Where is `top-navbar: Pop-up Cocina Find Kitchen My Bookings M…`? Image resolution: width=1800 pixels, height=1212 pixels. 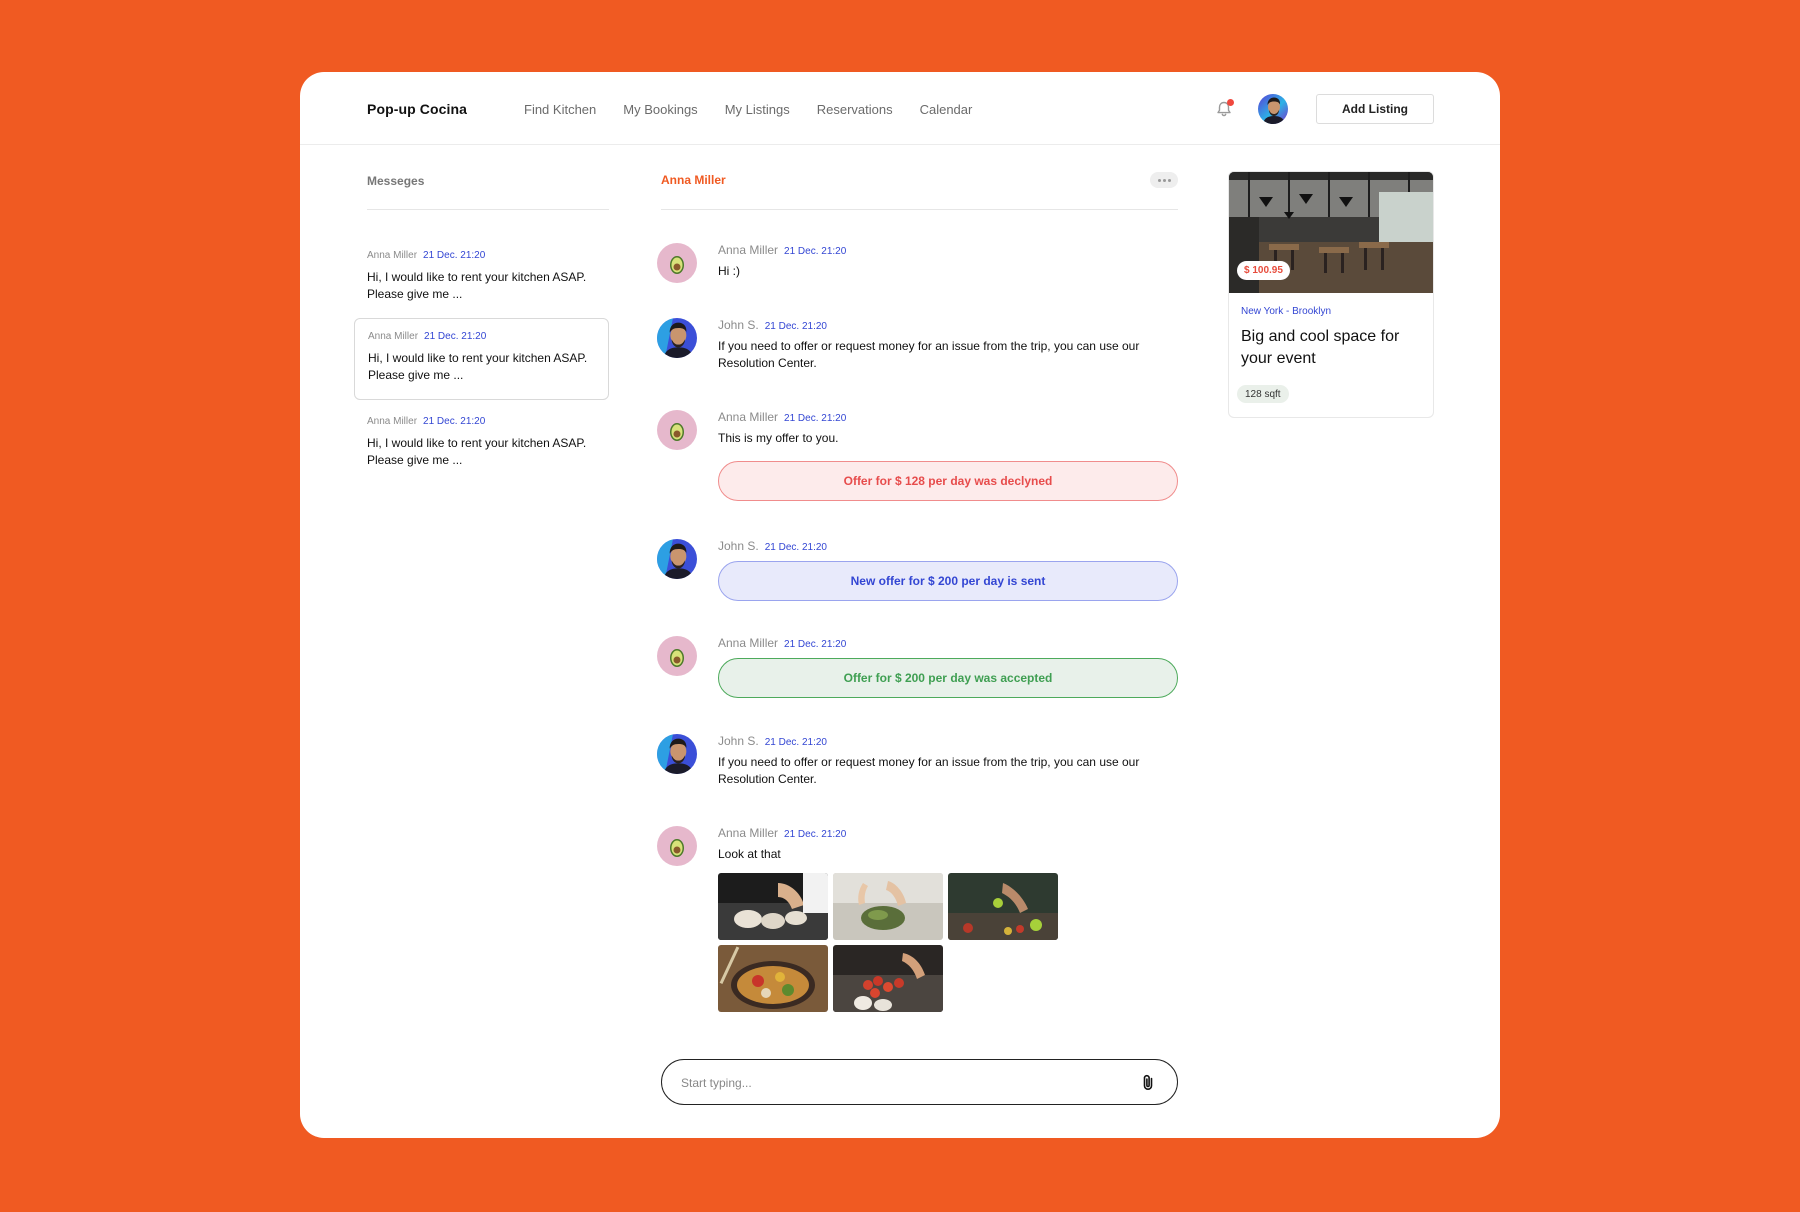 top-navbar: Pop-up Cocina Find Kitchen My Bookings M… is located at coordinates (900, 108).